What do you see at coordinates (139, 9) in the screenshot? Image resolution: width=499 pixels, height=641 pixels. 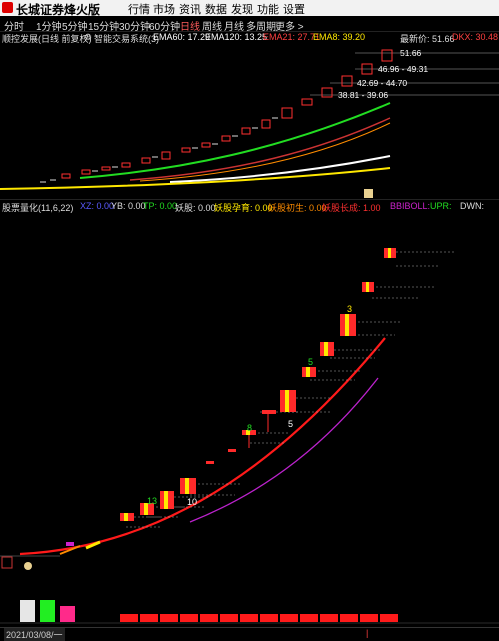 I see `menu-hangqing: 行情` at bounding box center [139, 9].